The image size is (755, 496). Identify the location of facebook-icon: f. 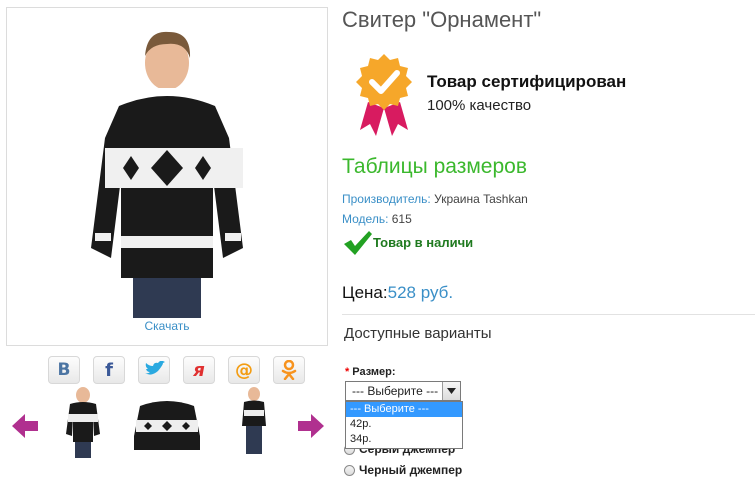
(109, 370).